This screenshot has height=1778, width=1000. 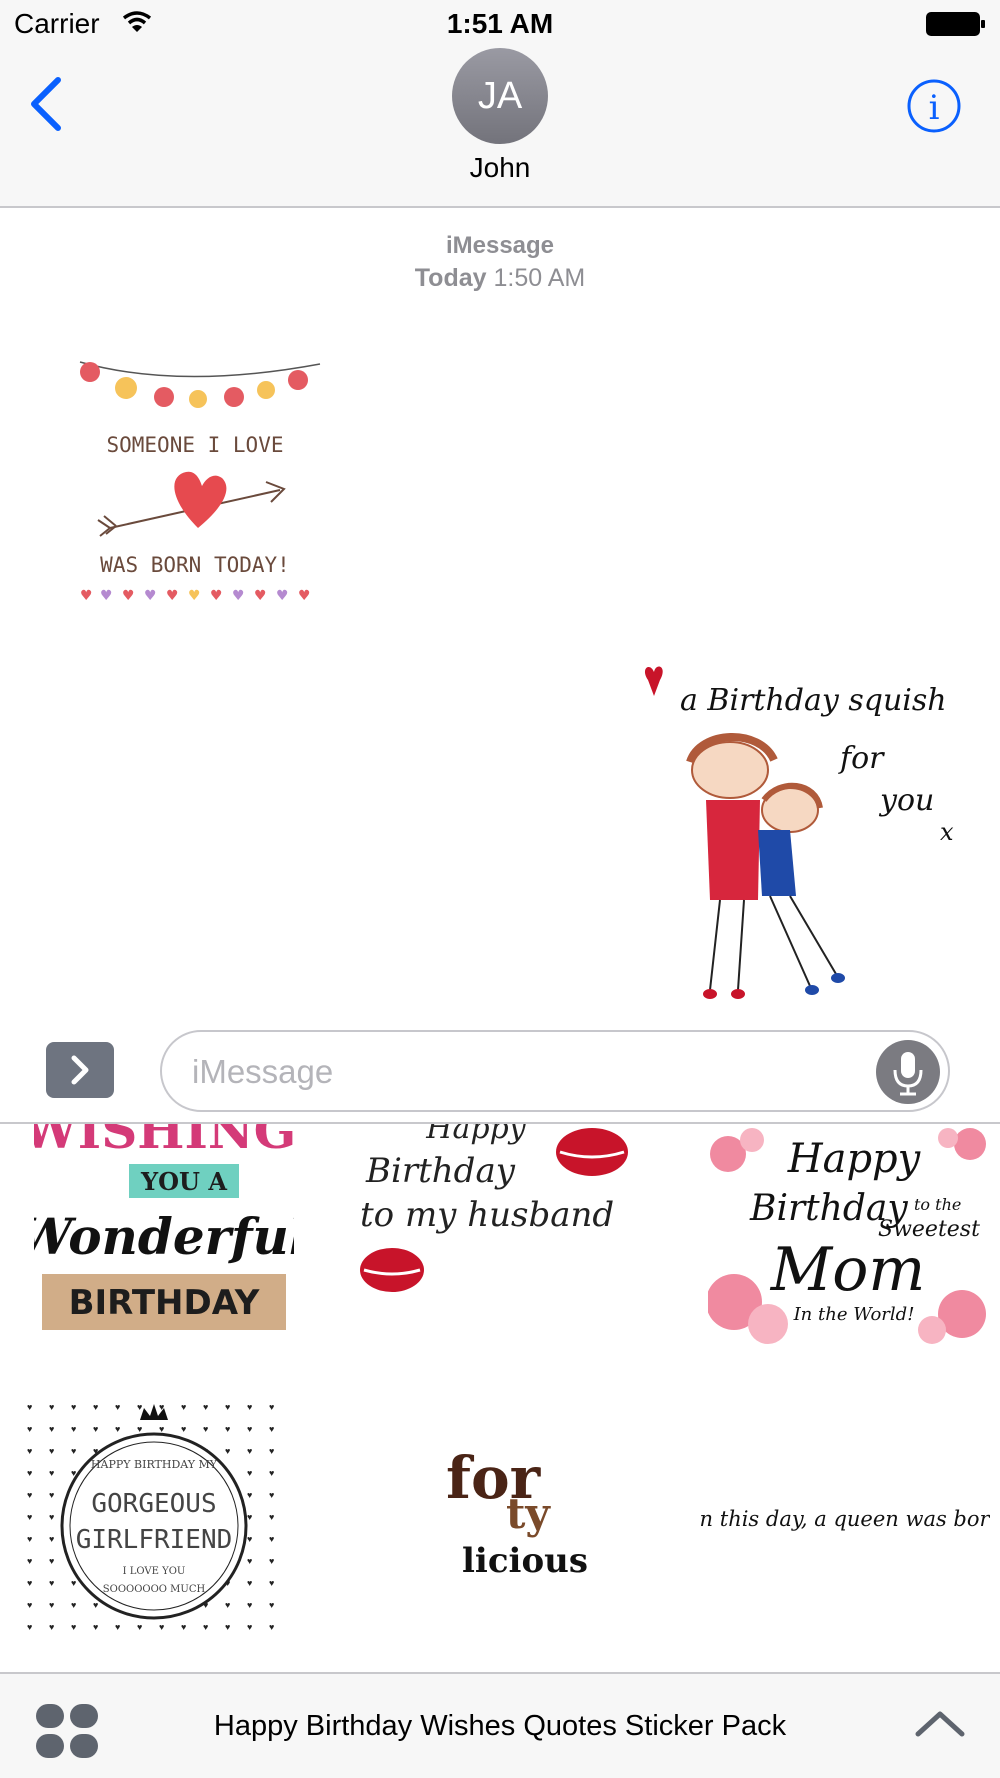 I want to click on compose-bar, so click(x=500, y=1067).